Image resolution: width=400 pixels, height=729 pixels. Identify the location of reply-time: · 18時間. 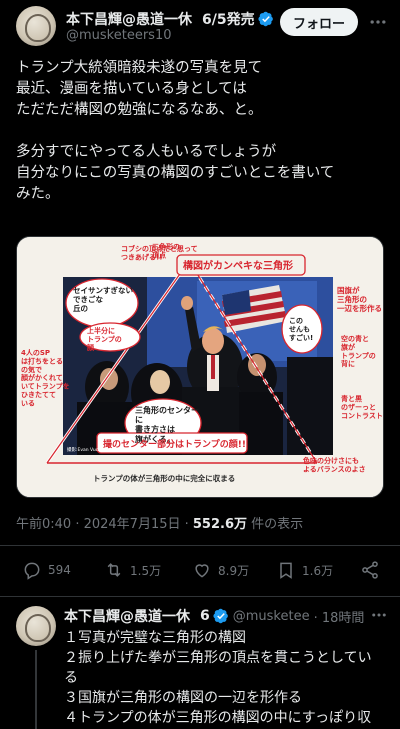
(339, 616).